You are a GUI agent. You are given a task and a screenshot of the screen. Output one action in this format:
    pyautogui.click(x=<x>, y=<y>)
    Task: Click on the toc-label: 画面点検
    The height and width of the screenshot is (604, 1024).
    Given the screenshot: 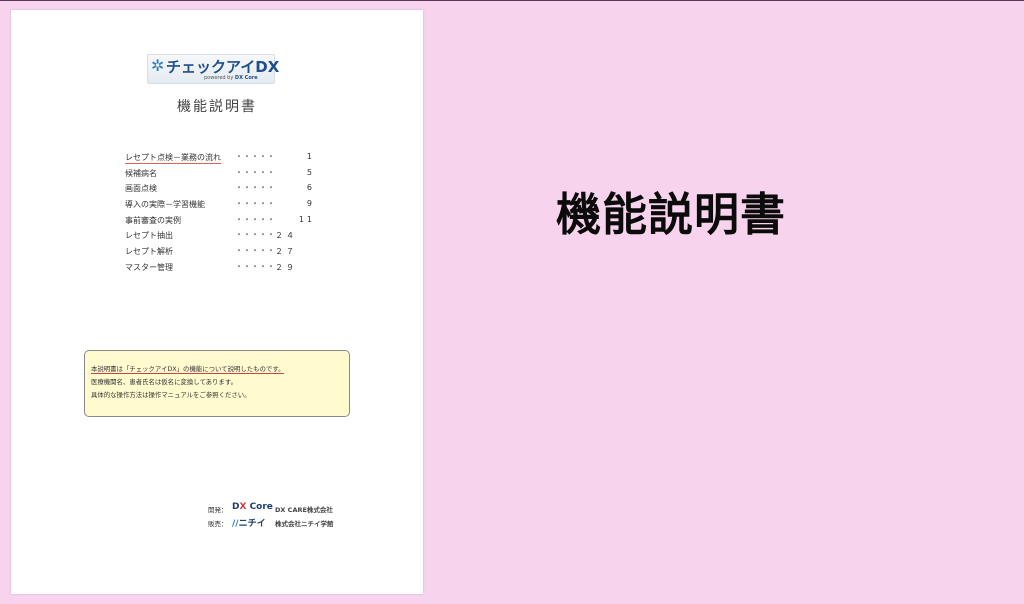 What is the action you would take?
    pyautogui.click(x=141, y=189)
    